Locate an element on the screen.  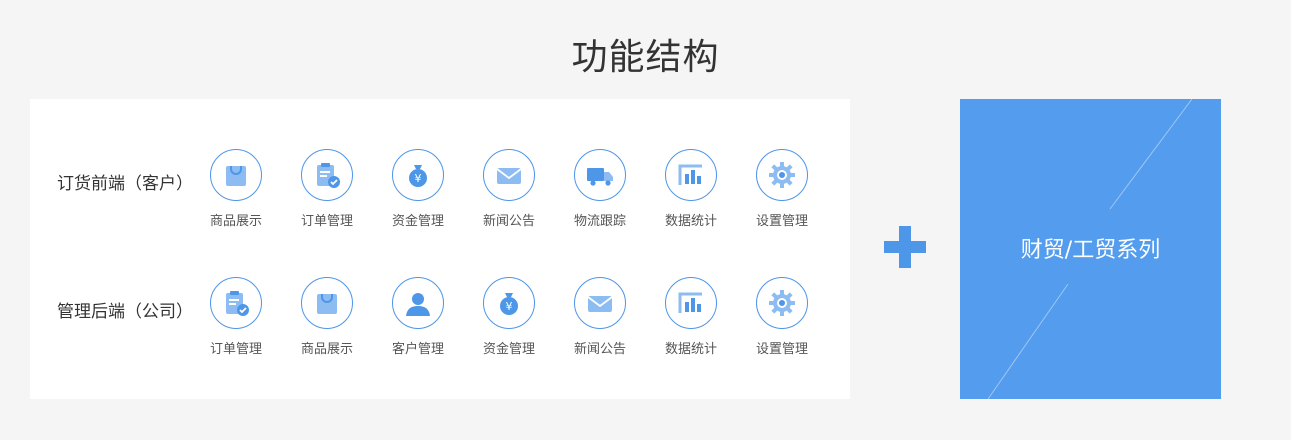
row-label: 管理后端（公司） is located at coordinates (125, 312).